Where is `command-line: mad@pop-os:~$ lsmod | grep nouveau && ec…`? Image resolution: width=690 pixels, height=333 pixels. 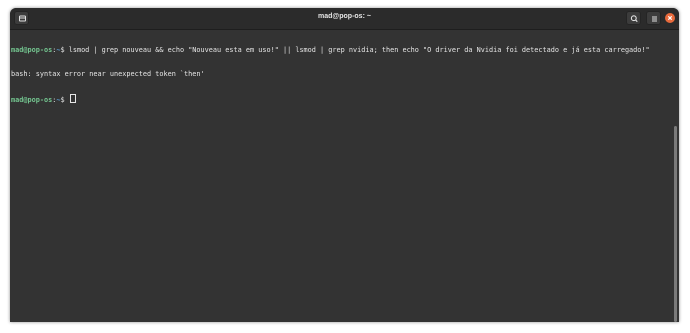
command-line: mad@pop-os:~$ lsmod | grep nouveau && ec… is located at coordinates (342, 50).